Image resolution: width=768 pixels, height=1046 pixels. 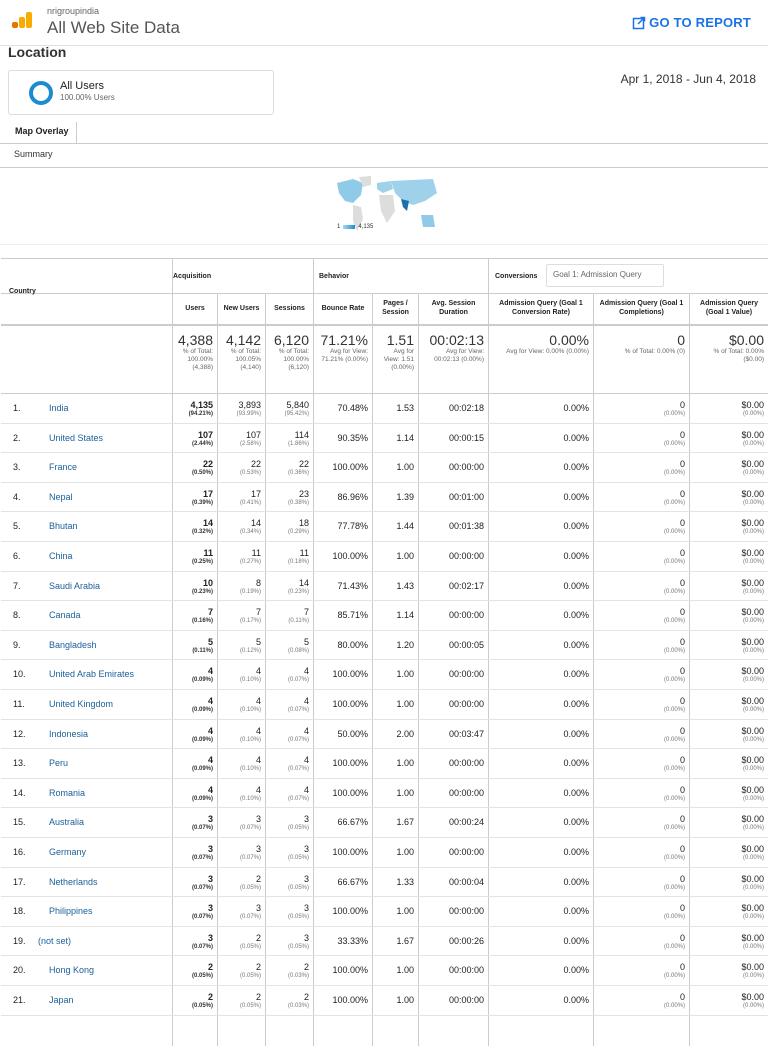 I want to click on cell-users: 4,135, so click(x=201, y=405).